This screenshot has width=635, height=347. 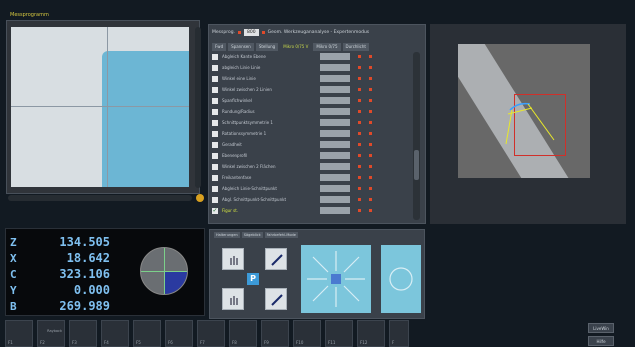 I want to click on microscope-image, so click(x=524, y=111).